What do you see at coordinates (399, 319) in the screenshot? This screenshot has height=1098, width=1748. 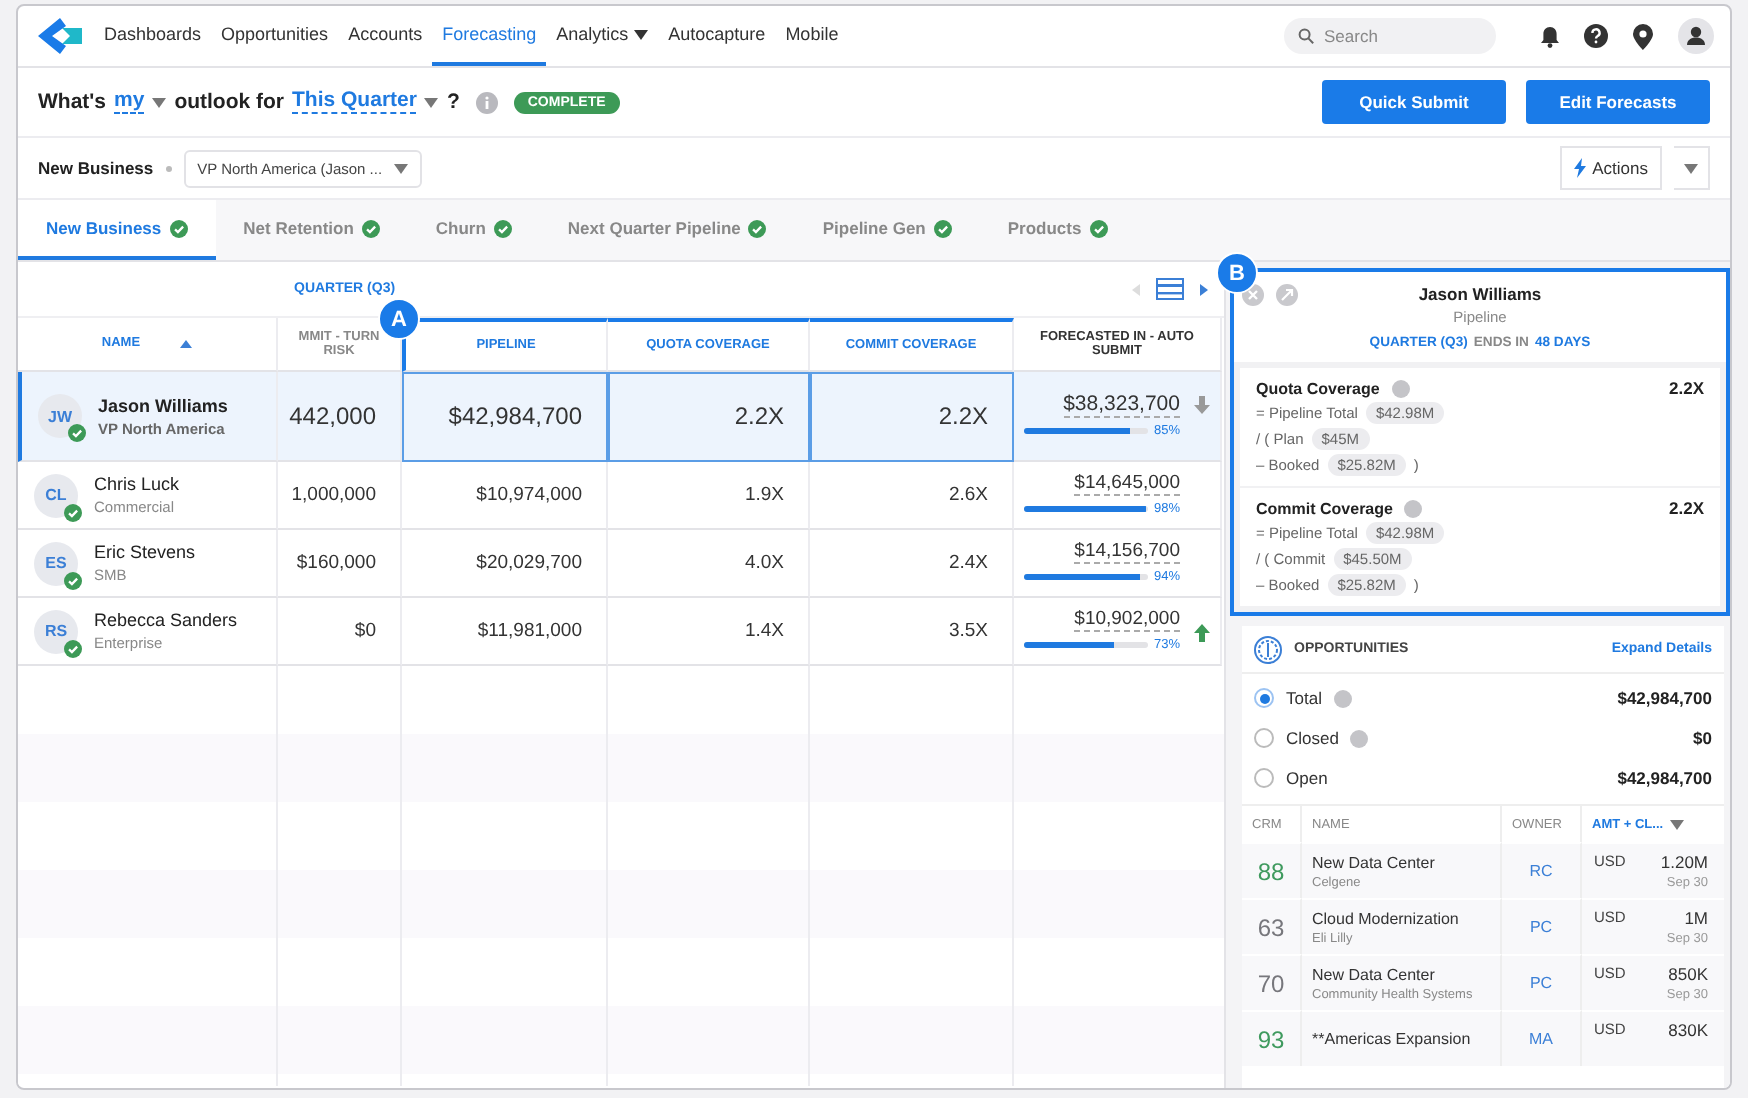 I see `callout-badge: A` at bounding box center [399, 319].